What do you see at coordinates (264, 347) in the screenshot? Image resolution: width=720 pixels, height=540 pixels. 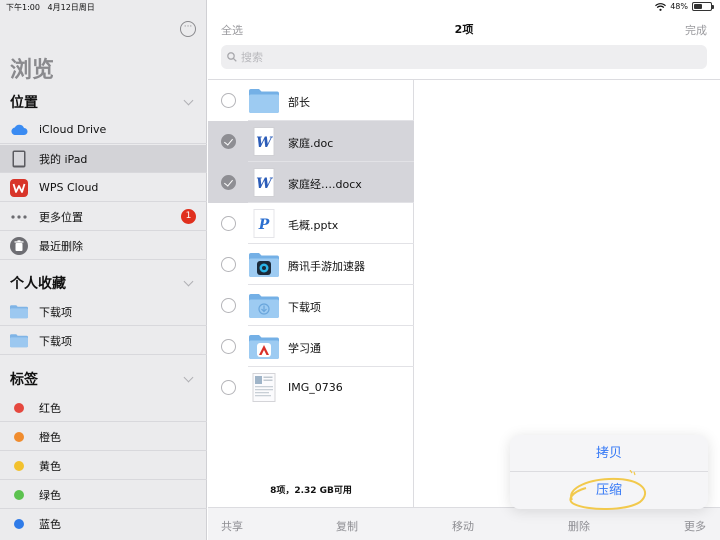 I see `app-folder-icon` at bounding box center [264, 347].